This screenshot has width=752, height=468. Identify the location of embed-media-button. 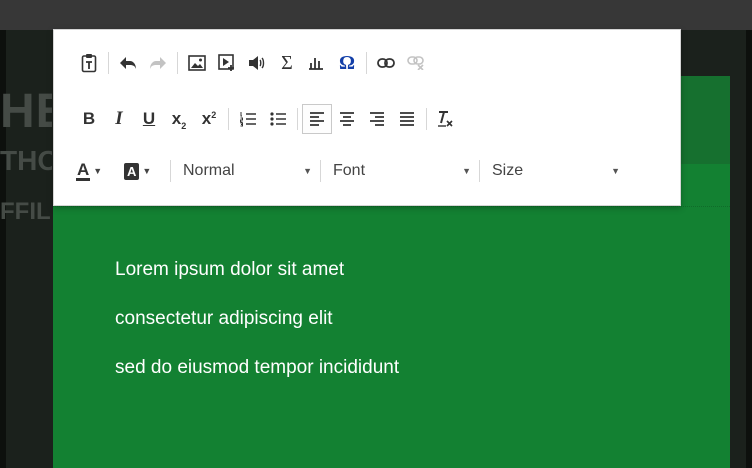
(227, 63).